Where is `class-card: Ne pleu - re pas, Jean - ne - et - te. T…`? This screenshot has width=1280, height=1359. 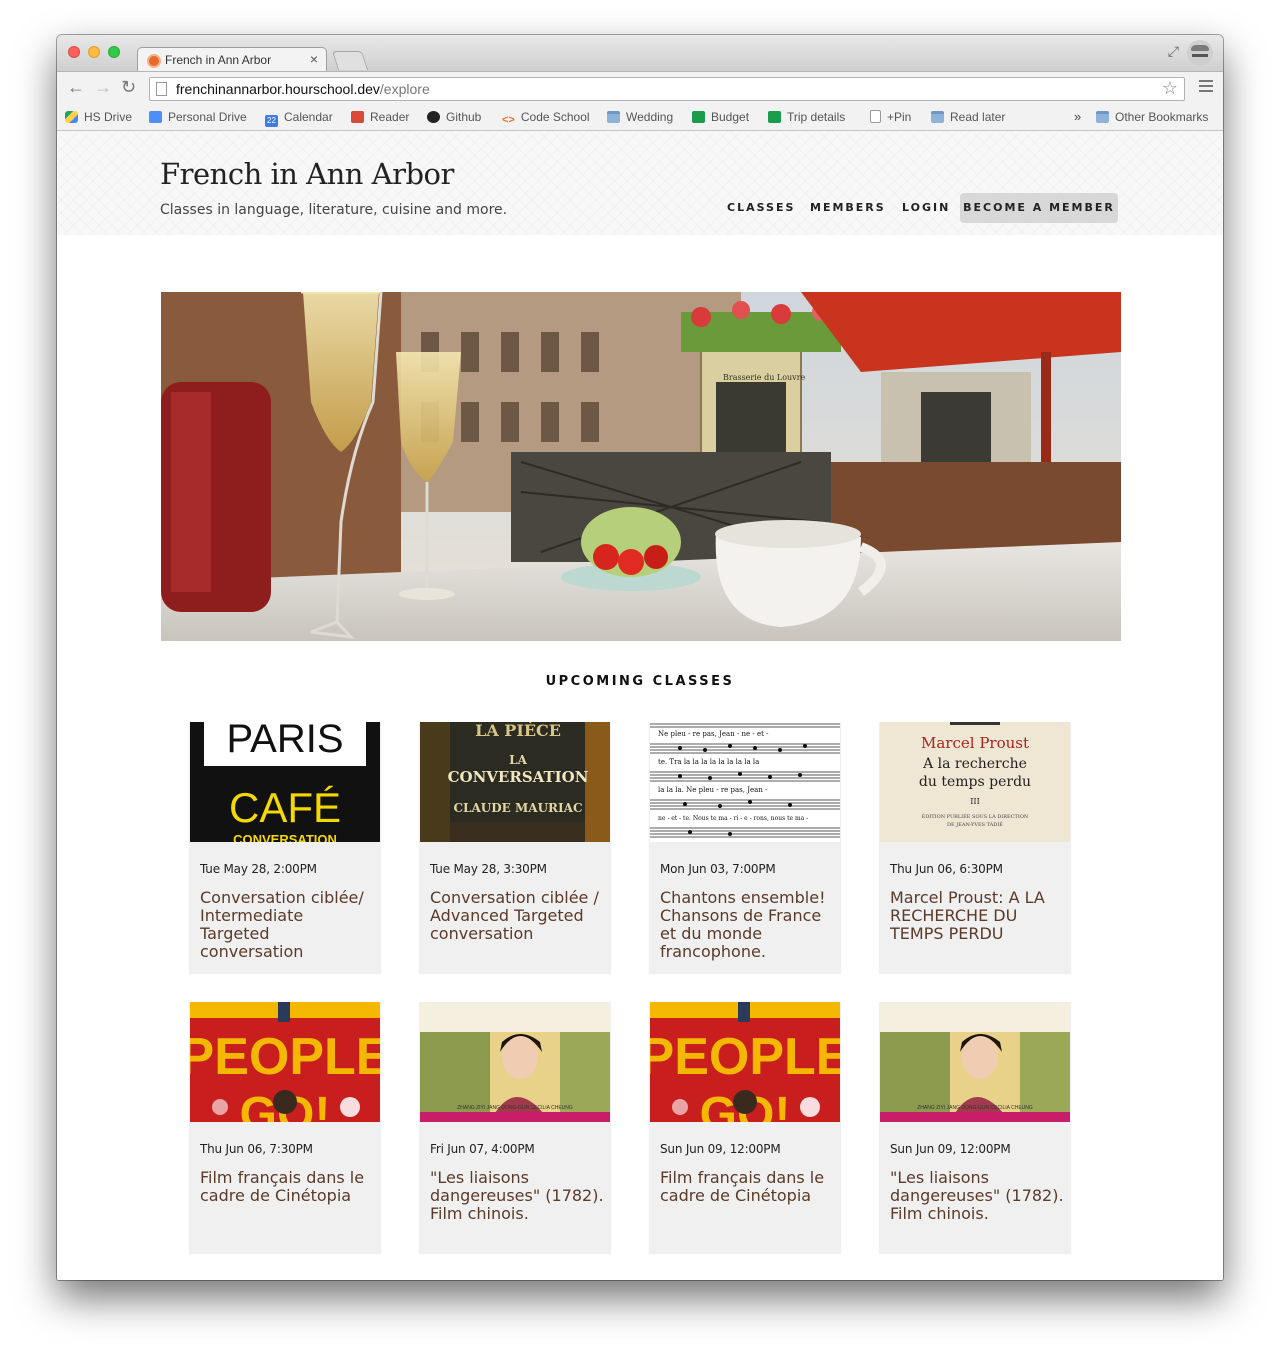
class-card: Ne pleu - re pas, Jean - ne - et - te. T… is located at coordinates (745, 847).